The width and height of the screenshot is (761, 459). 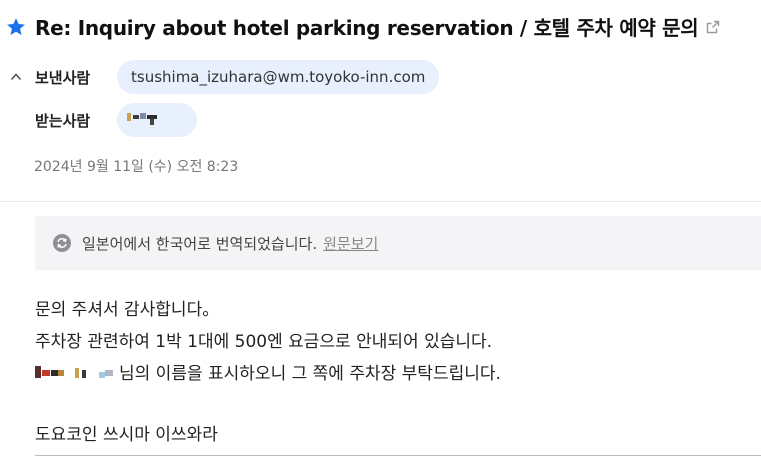 I want to click on translate-refresh-icon, so click(x=62, y=243).